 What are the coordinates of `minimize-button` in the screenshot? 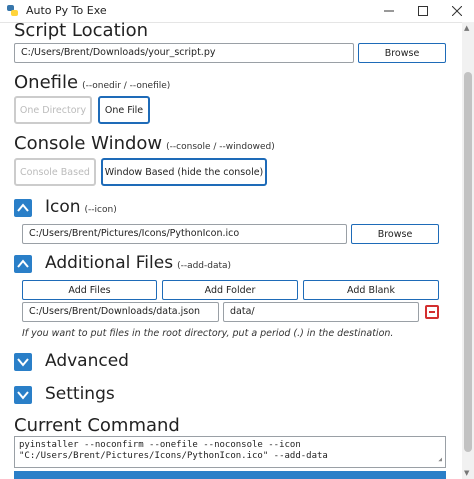 It's located at (389, 11).